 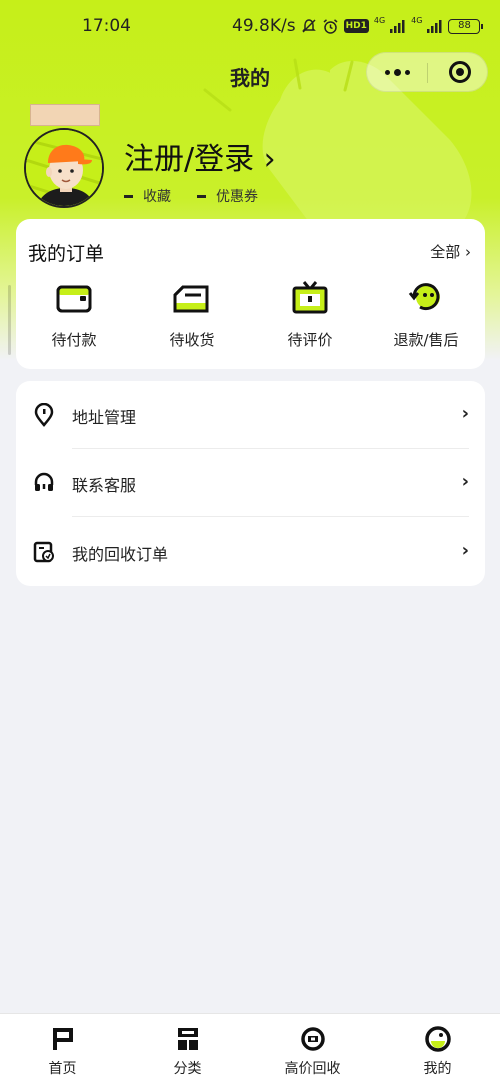 I want to click on category-icon, so click(x=187, y=1039).